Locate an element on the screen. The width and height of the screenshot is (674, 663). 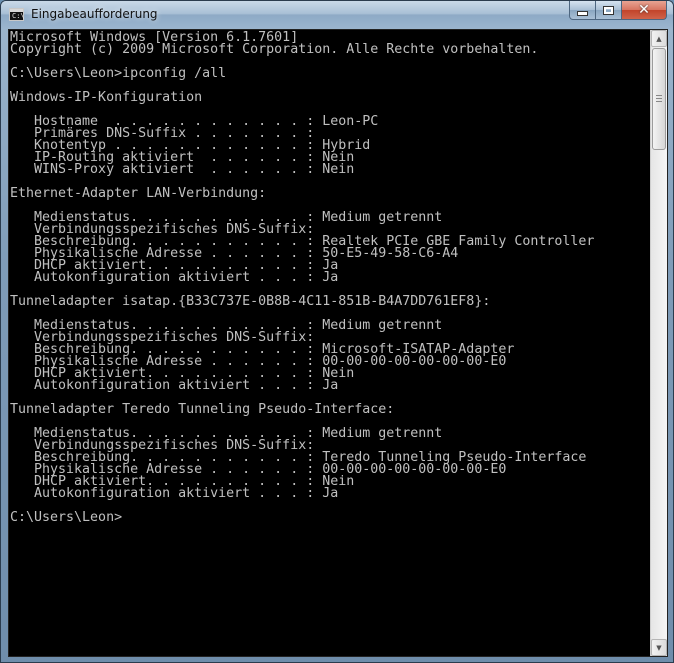
window-controls: ✕ is located at coordinates (618, 11).